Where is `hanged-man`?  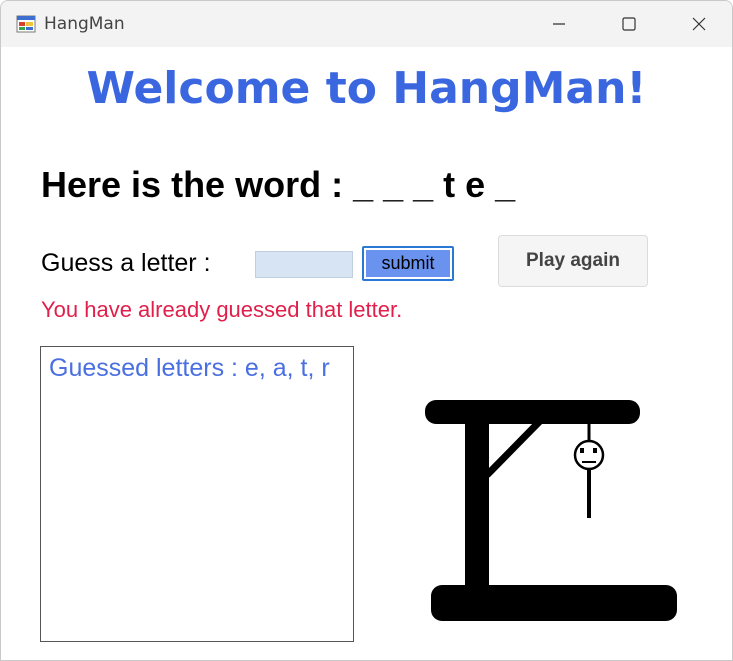
hanged-man is located at coordinates (589, 478).